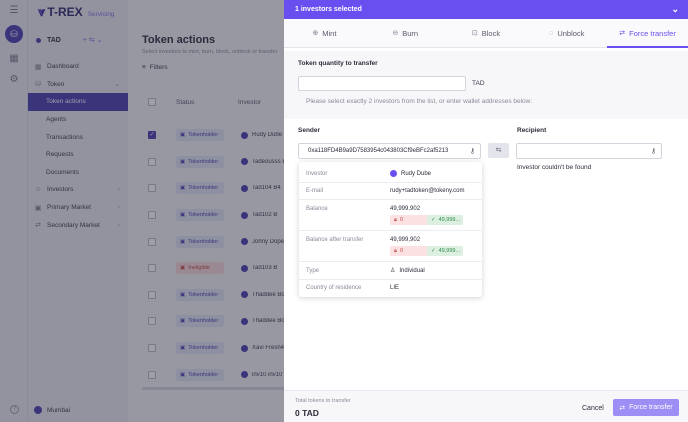  I want to click on quantity-label: Token quantity to transfer, so click(338, 63).